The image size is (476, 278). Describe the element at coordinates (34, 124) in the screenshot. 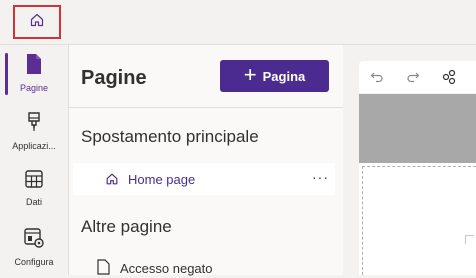

I see `brush-icon` at that location.